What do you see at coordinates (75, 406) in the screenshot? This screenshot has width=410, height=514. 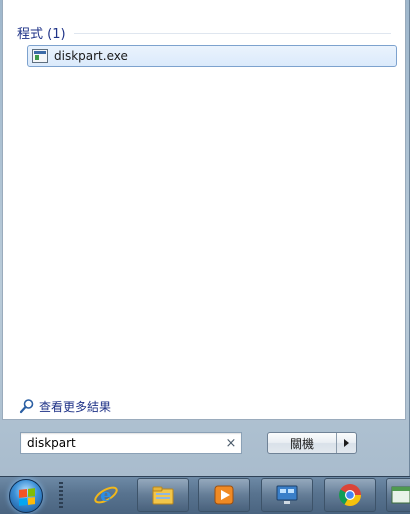 I see `see-more-results-label: 查看更多結果` at bounding box center [75, 406].